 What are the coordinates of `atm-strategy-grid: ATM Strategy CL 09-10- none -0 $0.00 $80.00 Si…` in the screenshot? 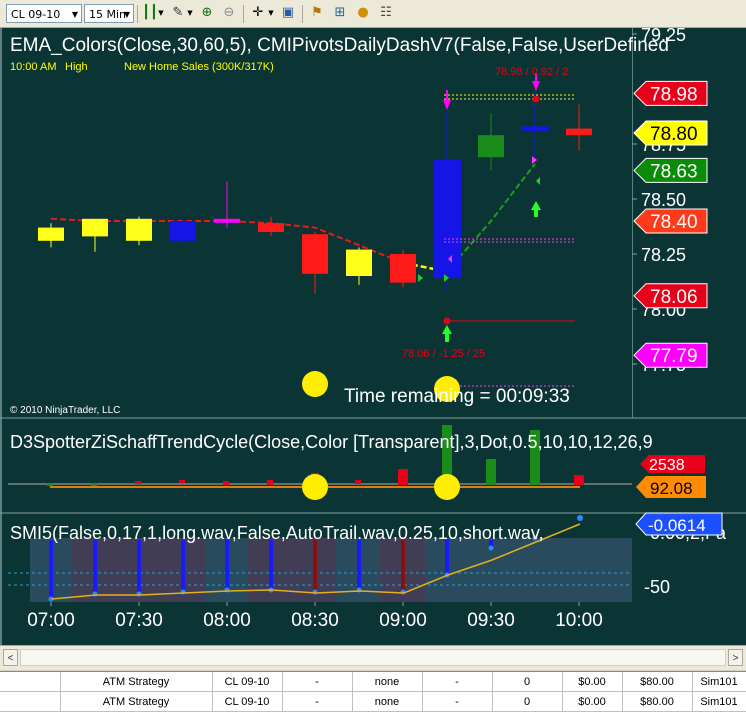 It's located at (373, 695).